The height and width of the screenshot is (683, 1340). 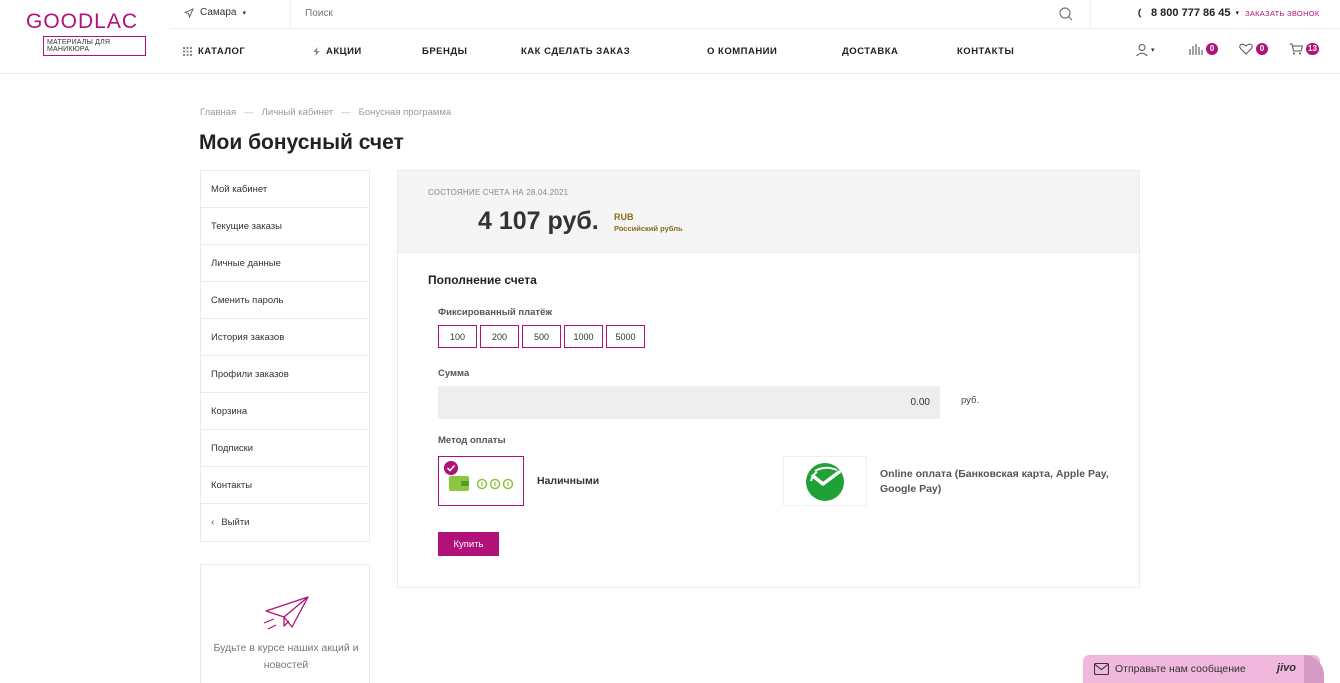 What do you see at coordinates (1246, 49) in the screenshot?
I see `heart-icon` at bounding box center [1246, 49].